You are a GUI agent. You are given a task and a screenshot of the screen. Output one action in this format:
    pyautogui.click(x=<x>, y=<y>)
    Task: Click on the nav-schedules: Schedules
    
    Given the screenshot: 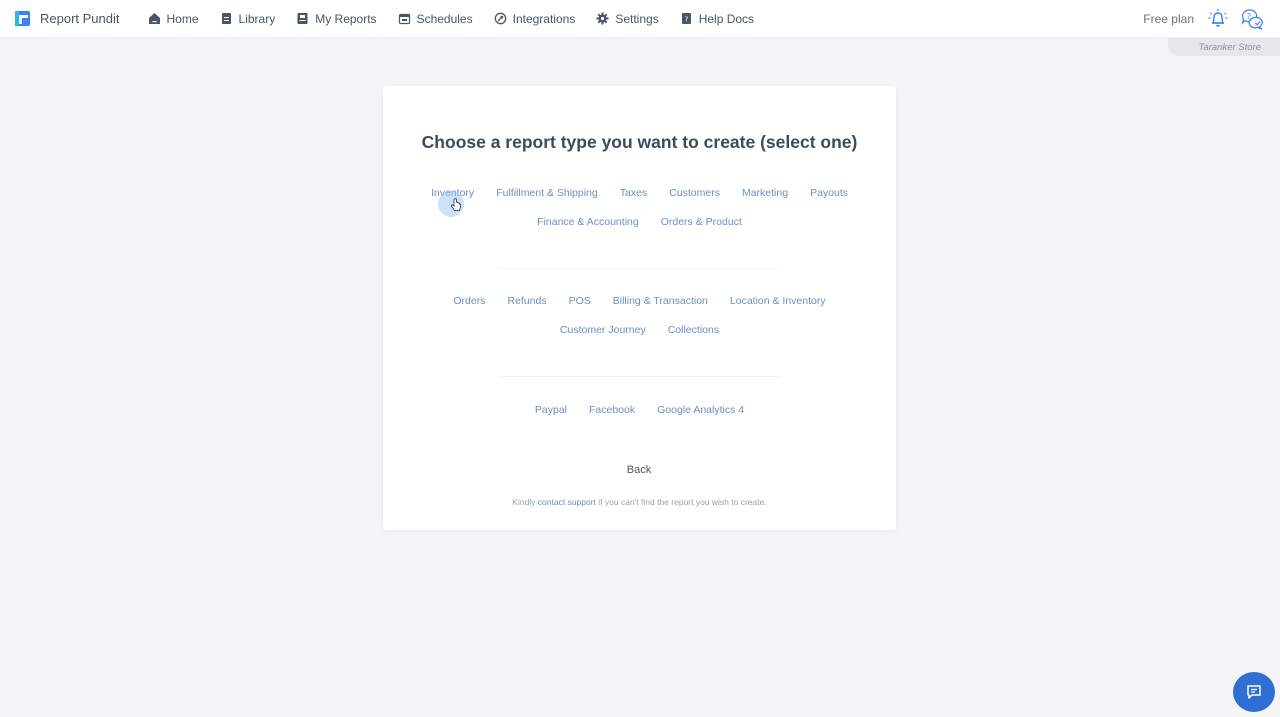 What is the action you would take?
    pyautogui.click(x=435, y=19)
    